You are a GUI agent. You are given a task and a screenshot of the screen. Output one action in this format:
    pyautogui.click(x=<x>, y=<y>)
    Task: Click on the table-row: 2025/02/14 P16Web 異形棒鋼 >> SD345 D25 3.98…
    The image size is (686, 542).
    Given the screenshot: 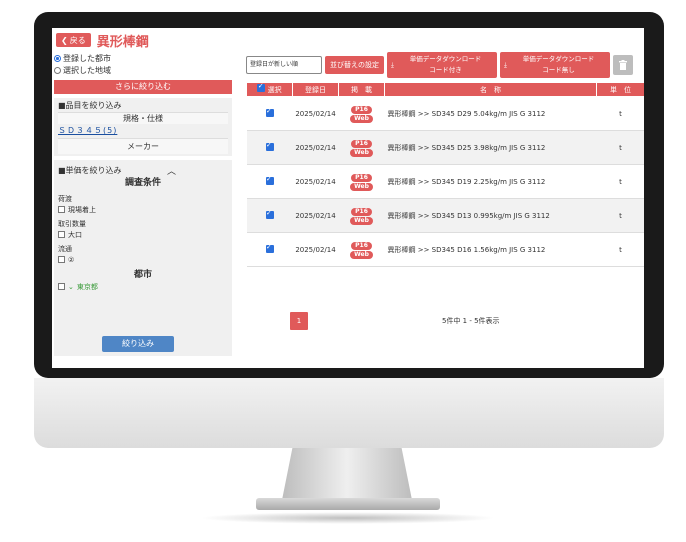 What is the action you would take?
    pyautogui.click(x=445, y=147)
    